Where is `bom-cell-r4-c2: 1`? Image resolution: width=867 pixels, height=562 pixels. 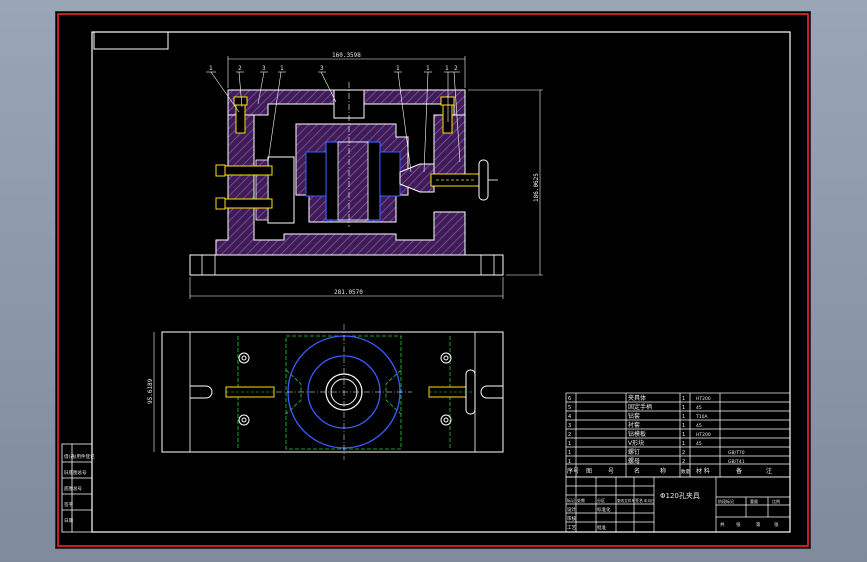
bom-cell-r4-c2: 1 is located at coordinates (683, 435).